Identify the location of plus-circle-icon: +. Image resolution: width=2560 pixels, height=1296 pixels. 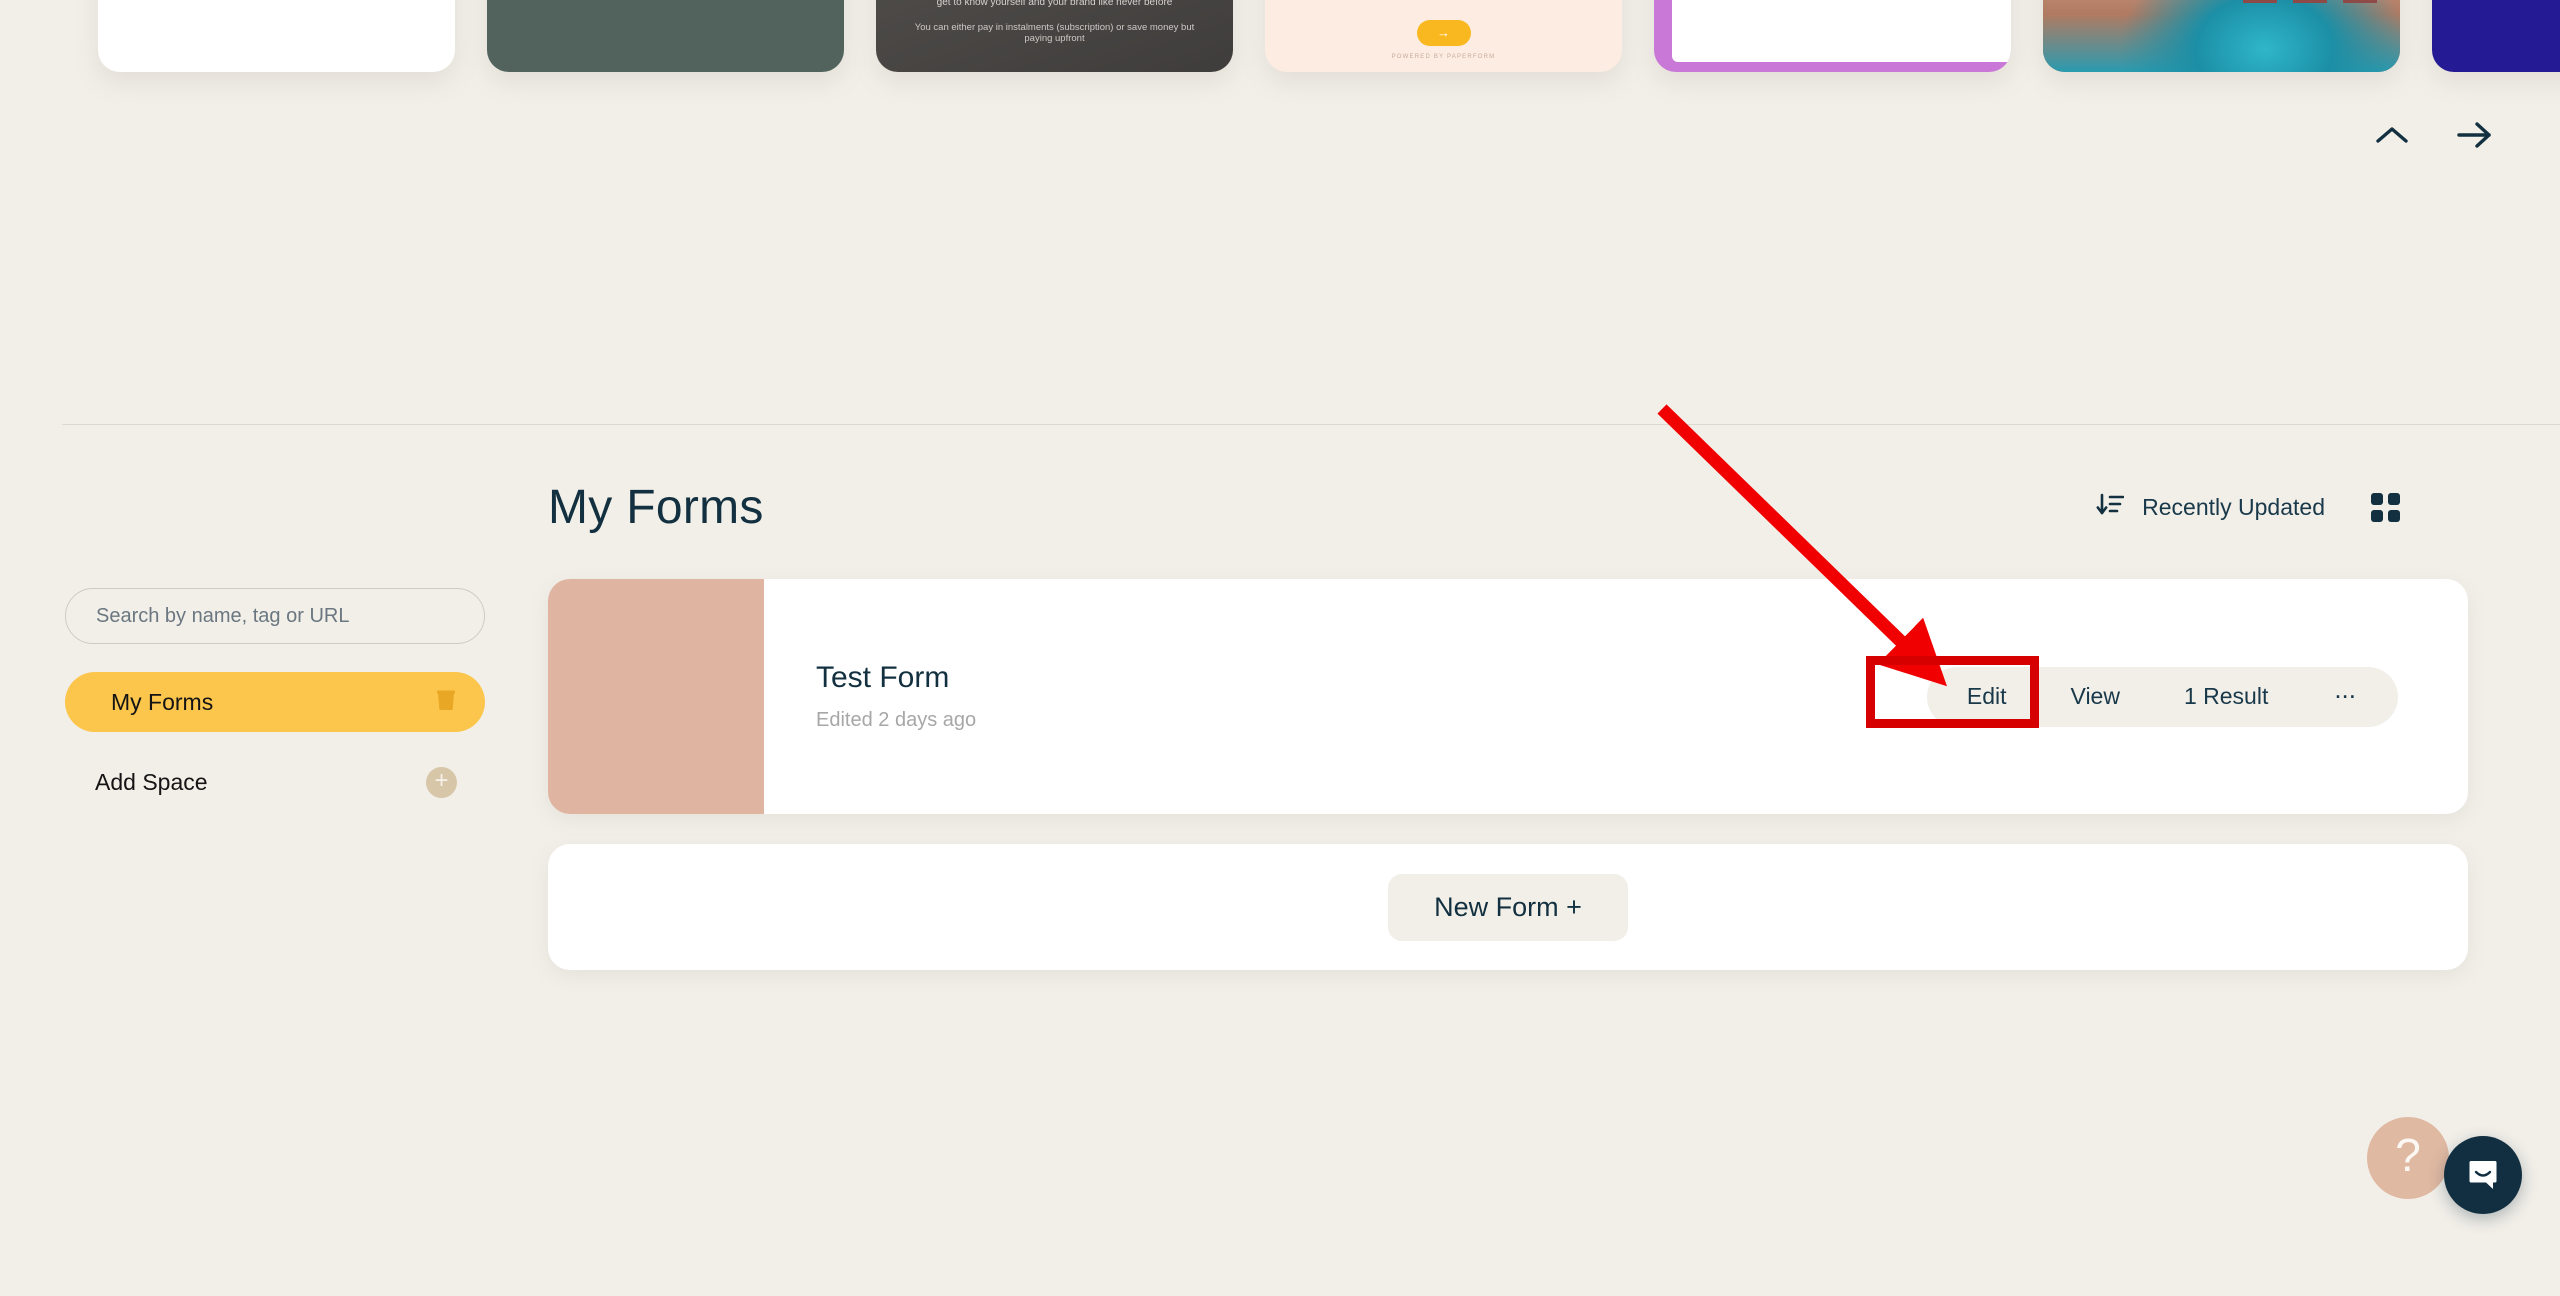
(441, 782).